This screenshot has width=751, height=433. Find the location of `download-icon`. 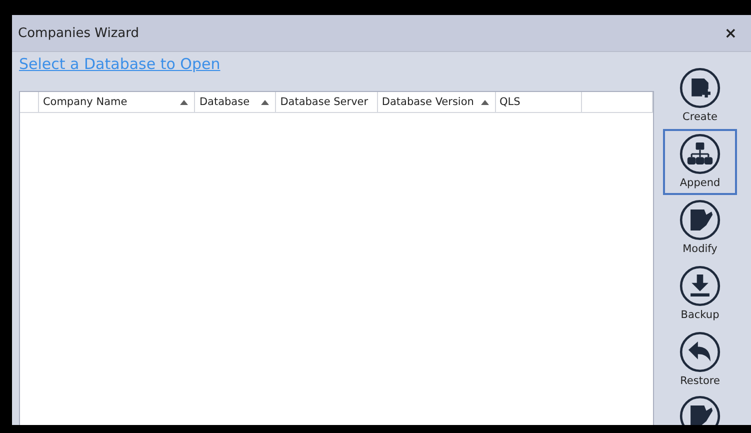

download-icon is located at coordinates (700, 286).